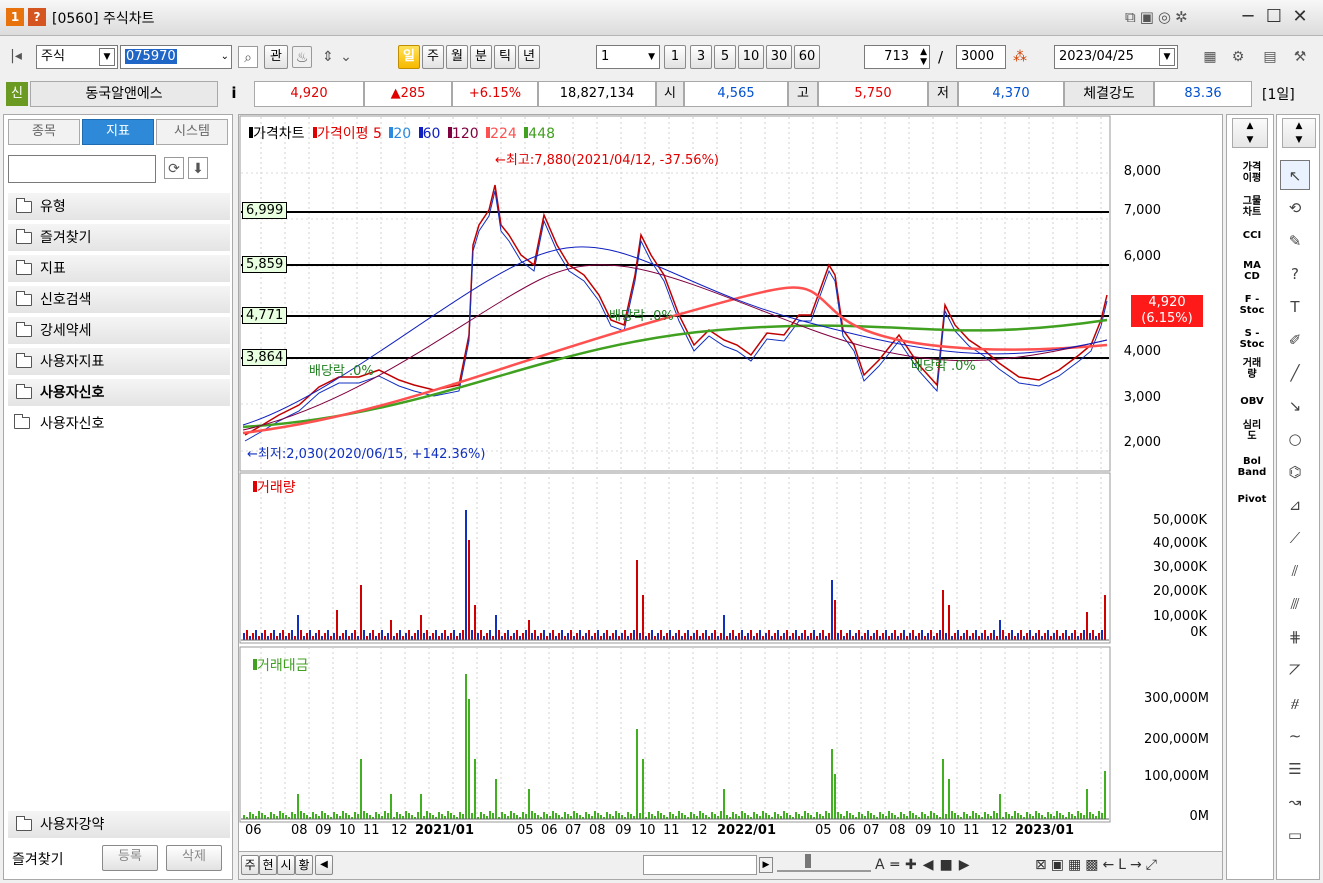  What do you see at coordinates (1210, 57) in the screenshot?
I see `chart-settings-icon: ▦` at bounding box center [1210, 57].